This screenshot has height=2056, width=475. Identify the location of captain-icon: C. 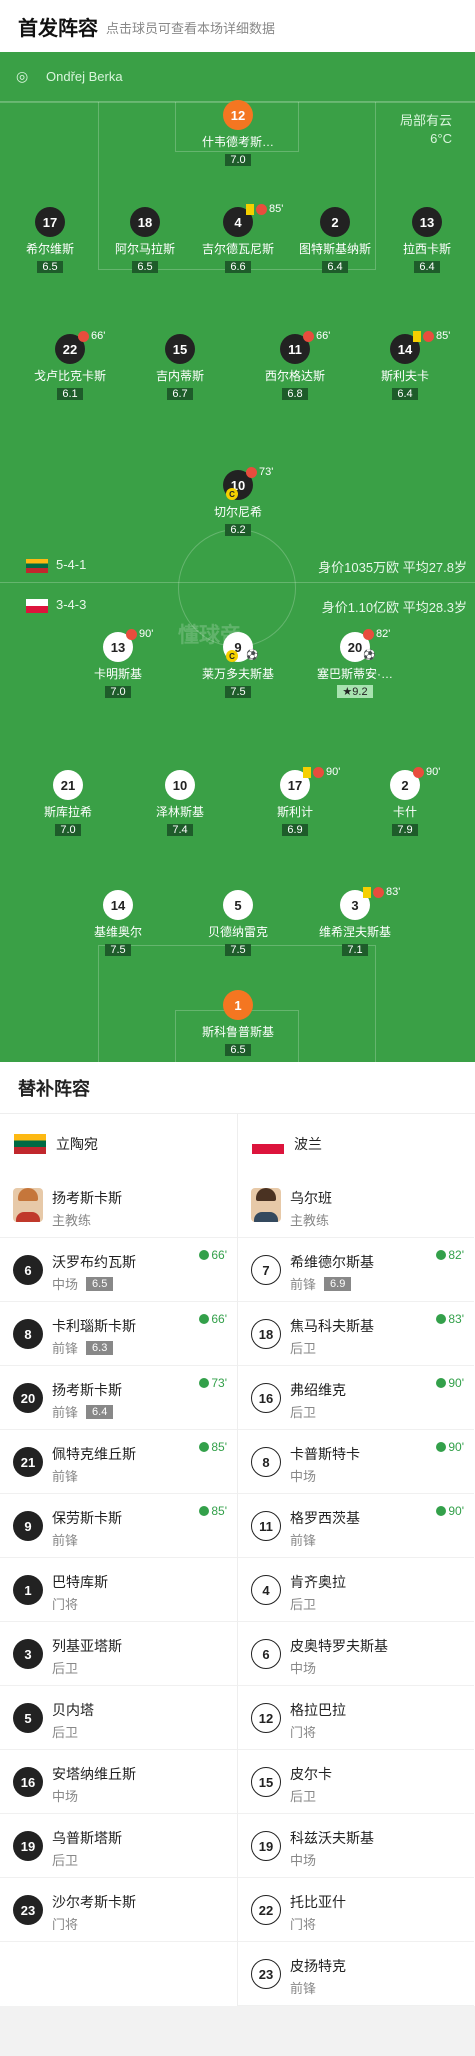
(232, 656).